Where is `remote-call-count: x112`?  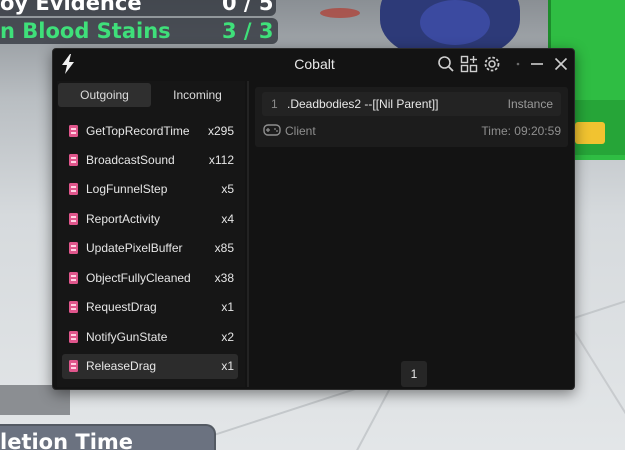
remote-call-count: x112 is located at coordinates (221, 160).